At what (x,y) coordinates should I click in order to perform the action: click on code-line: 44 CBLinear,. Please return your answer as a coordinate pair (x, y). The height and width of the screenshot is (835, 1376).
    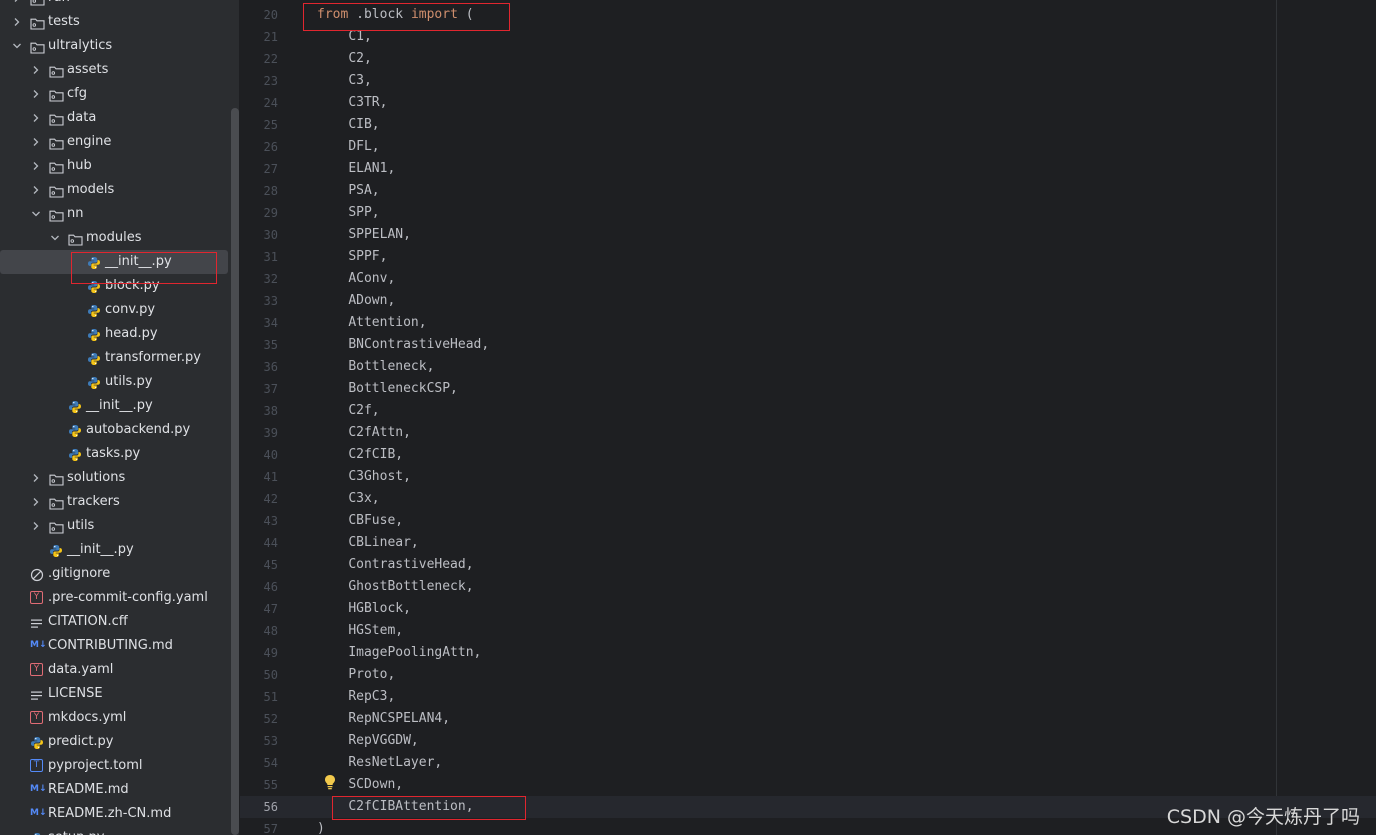
    Looking at the image, I should click on (808, 543).